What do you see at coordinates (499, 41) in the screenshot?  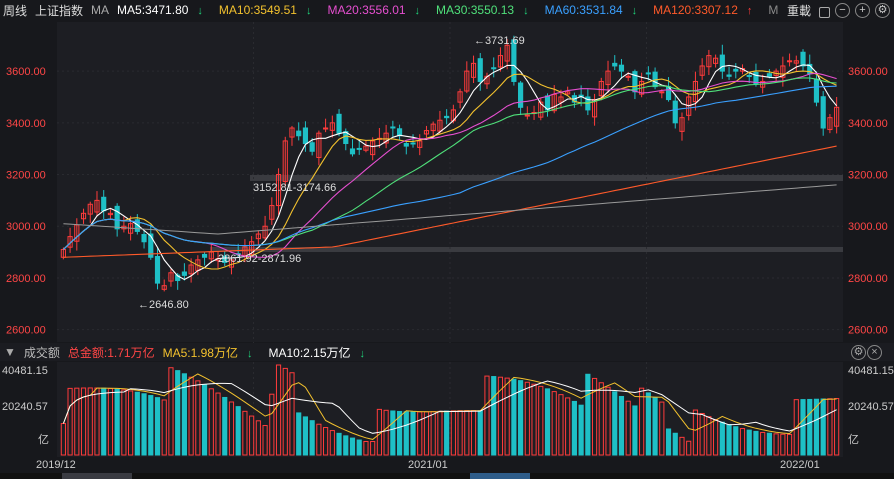 I see `high-annotation: ←3731.69` at bounding box center [499, 41].